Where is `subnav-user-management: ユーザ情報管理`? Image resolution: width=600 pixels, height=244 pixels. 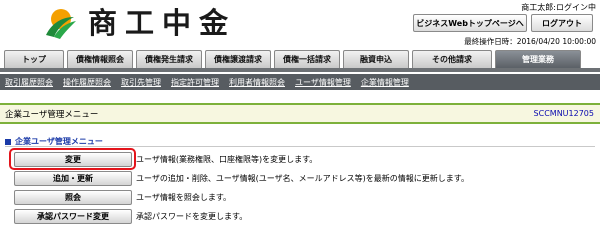
subnav-user-management: ユーザ情報管理 is located at coordinates (323, 82).